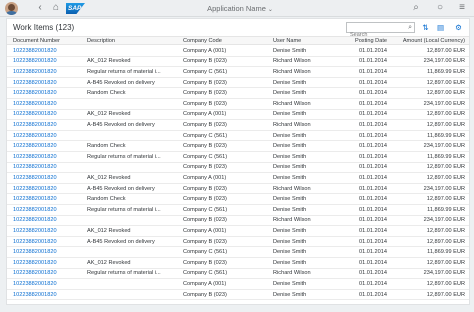  What do you see at coordinates (462, 8) in the screenshot?
I see `user-menu-icon: ≡` at bounding box center [462, 8].